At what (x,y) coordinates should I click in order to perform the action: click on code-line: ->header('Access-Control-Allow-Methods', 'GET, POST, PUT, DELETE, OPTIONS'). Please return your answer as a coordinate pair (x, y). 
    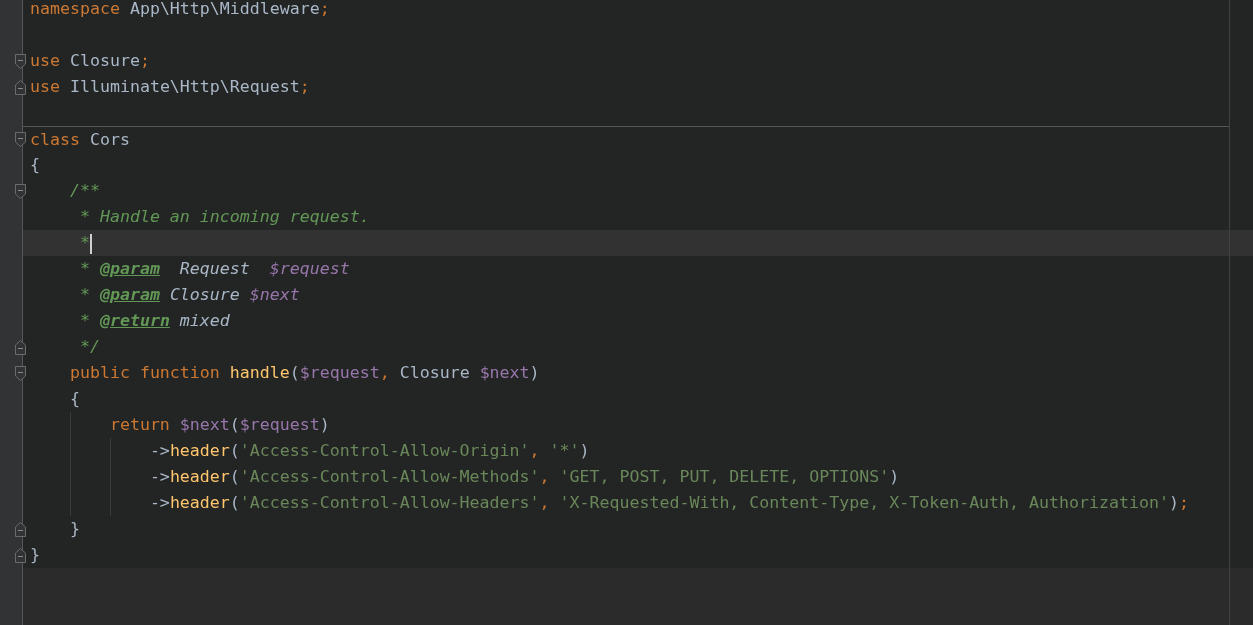
    Looking at the image, I should click on (524, 476).